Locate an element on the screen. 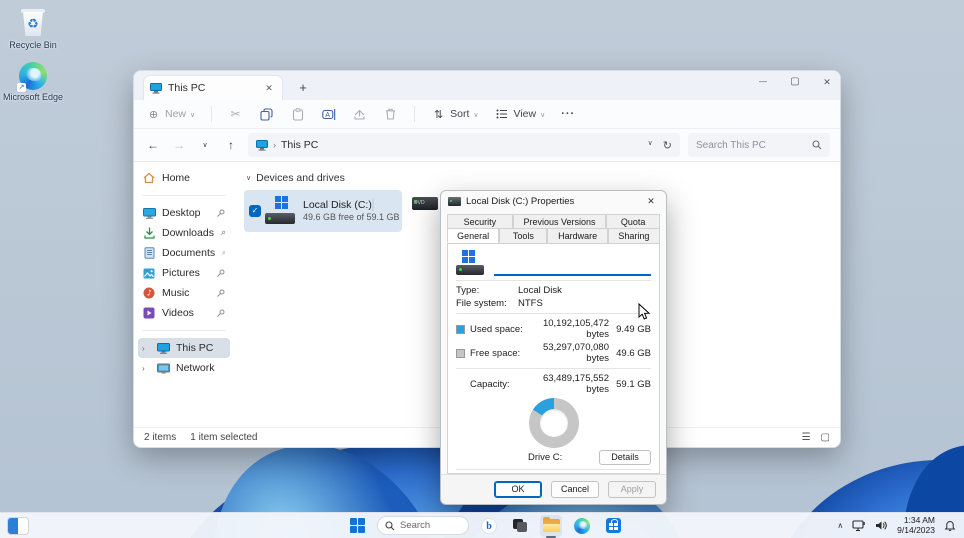 Image resolution: width=964 pixels, height=538 pixels. refresh-icon: ↻ is located at coordinates (667, 145).